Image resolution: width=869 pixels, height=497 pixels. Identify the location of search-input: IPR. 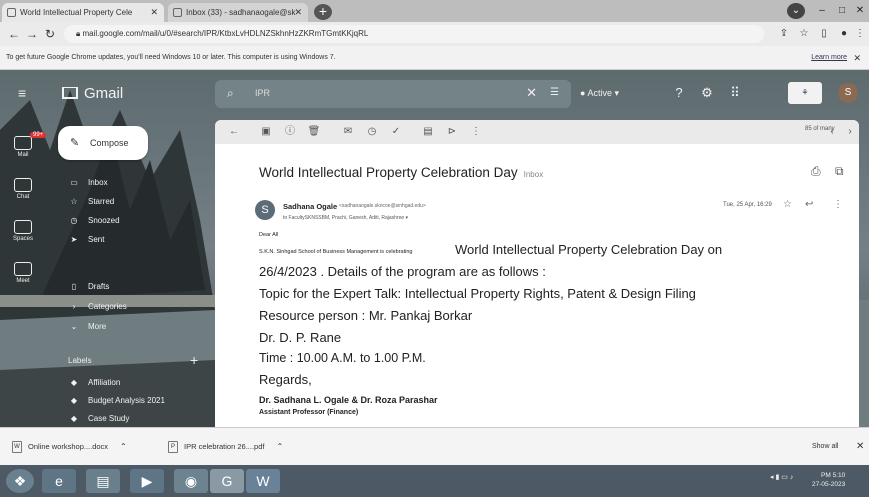
(262, 93).